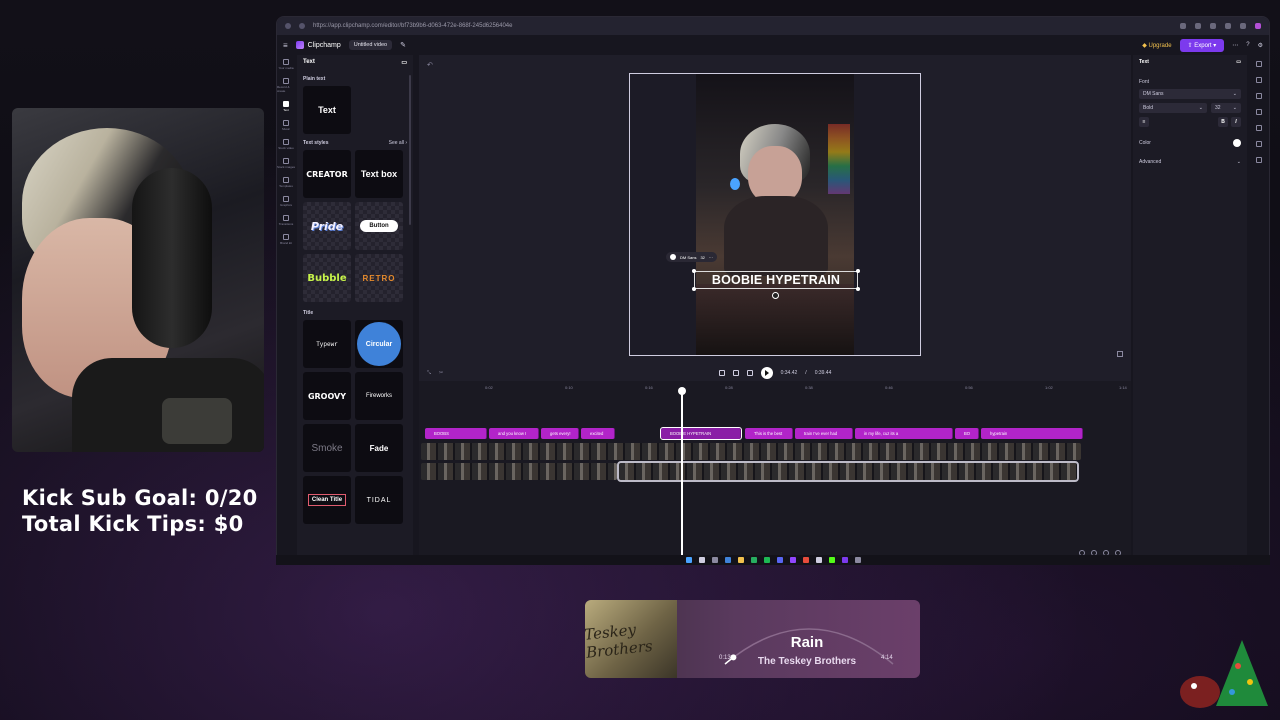  Describe the element at coordinates (403, 45) in the screenshot. I see `magic-icon: ✎` at that location.